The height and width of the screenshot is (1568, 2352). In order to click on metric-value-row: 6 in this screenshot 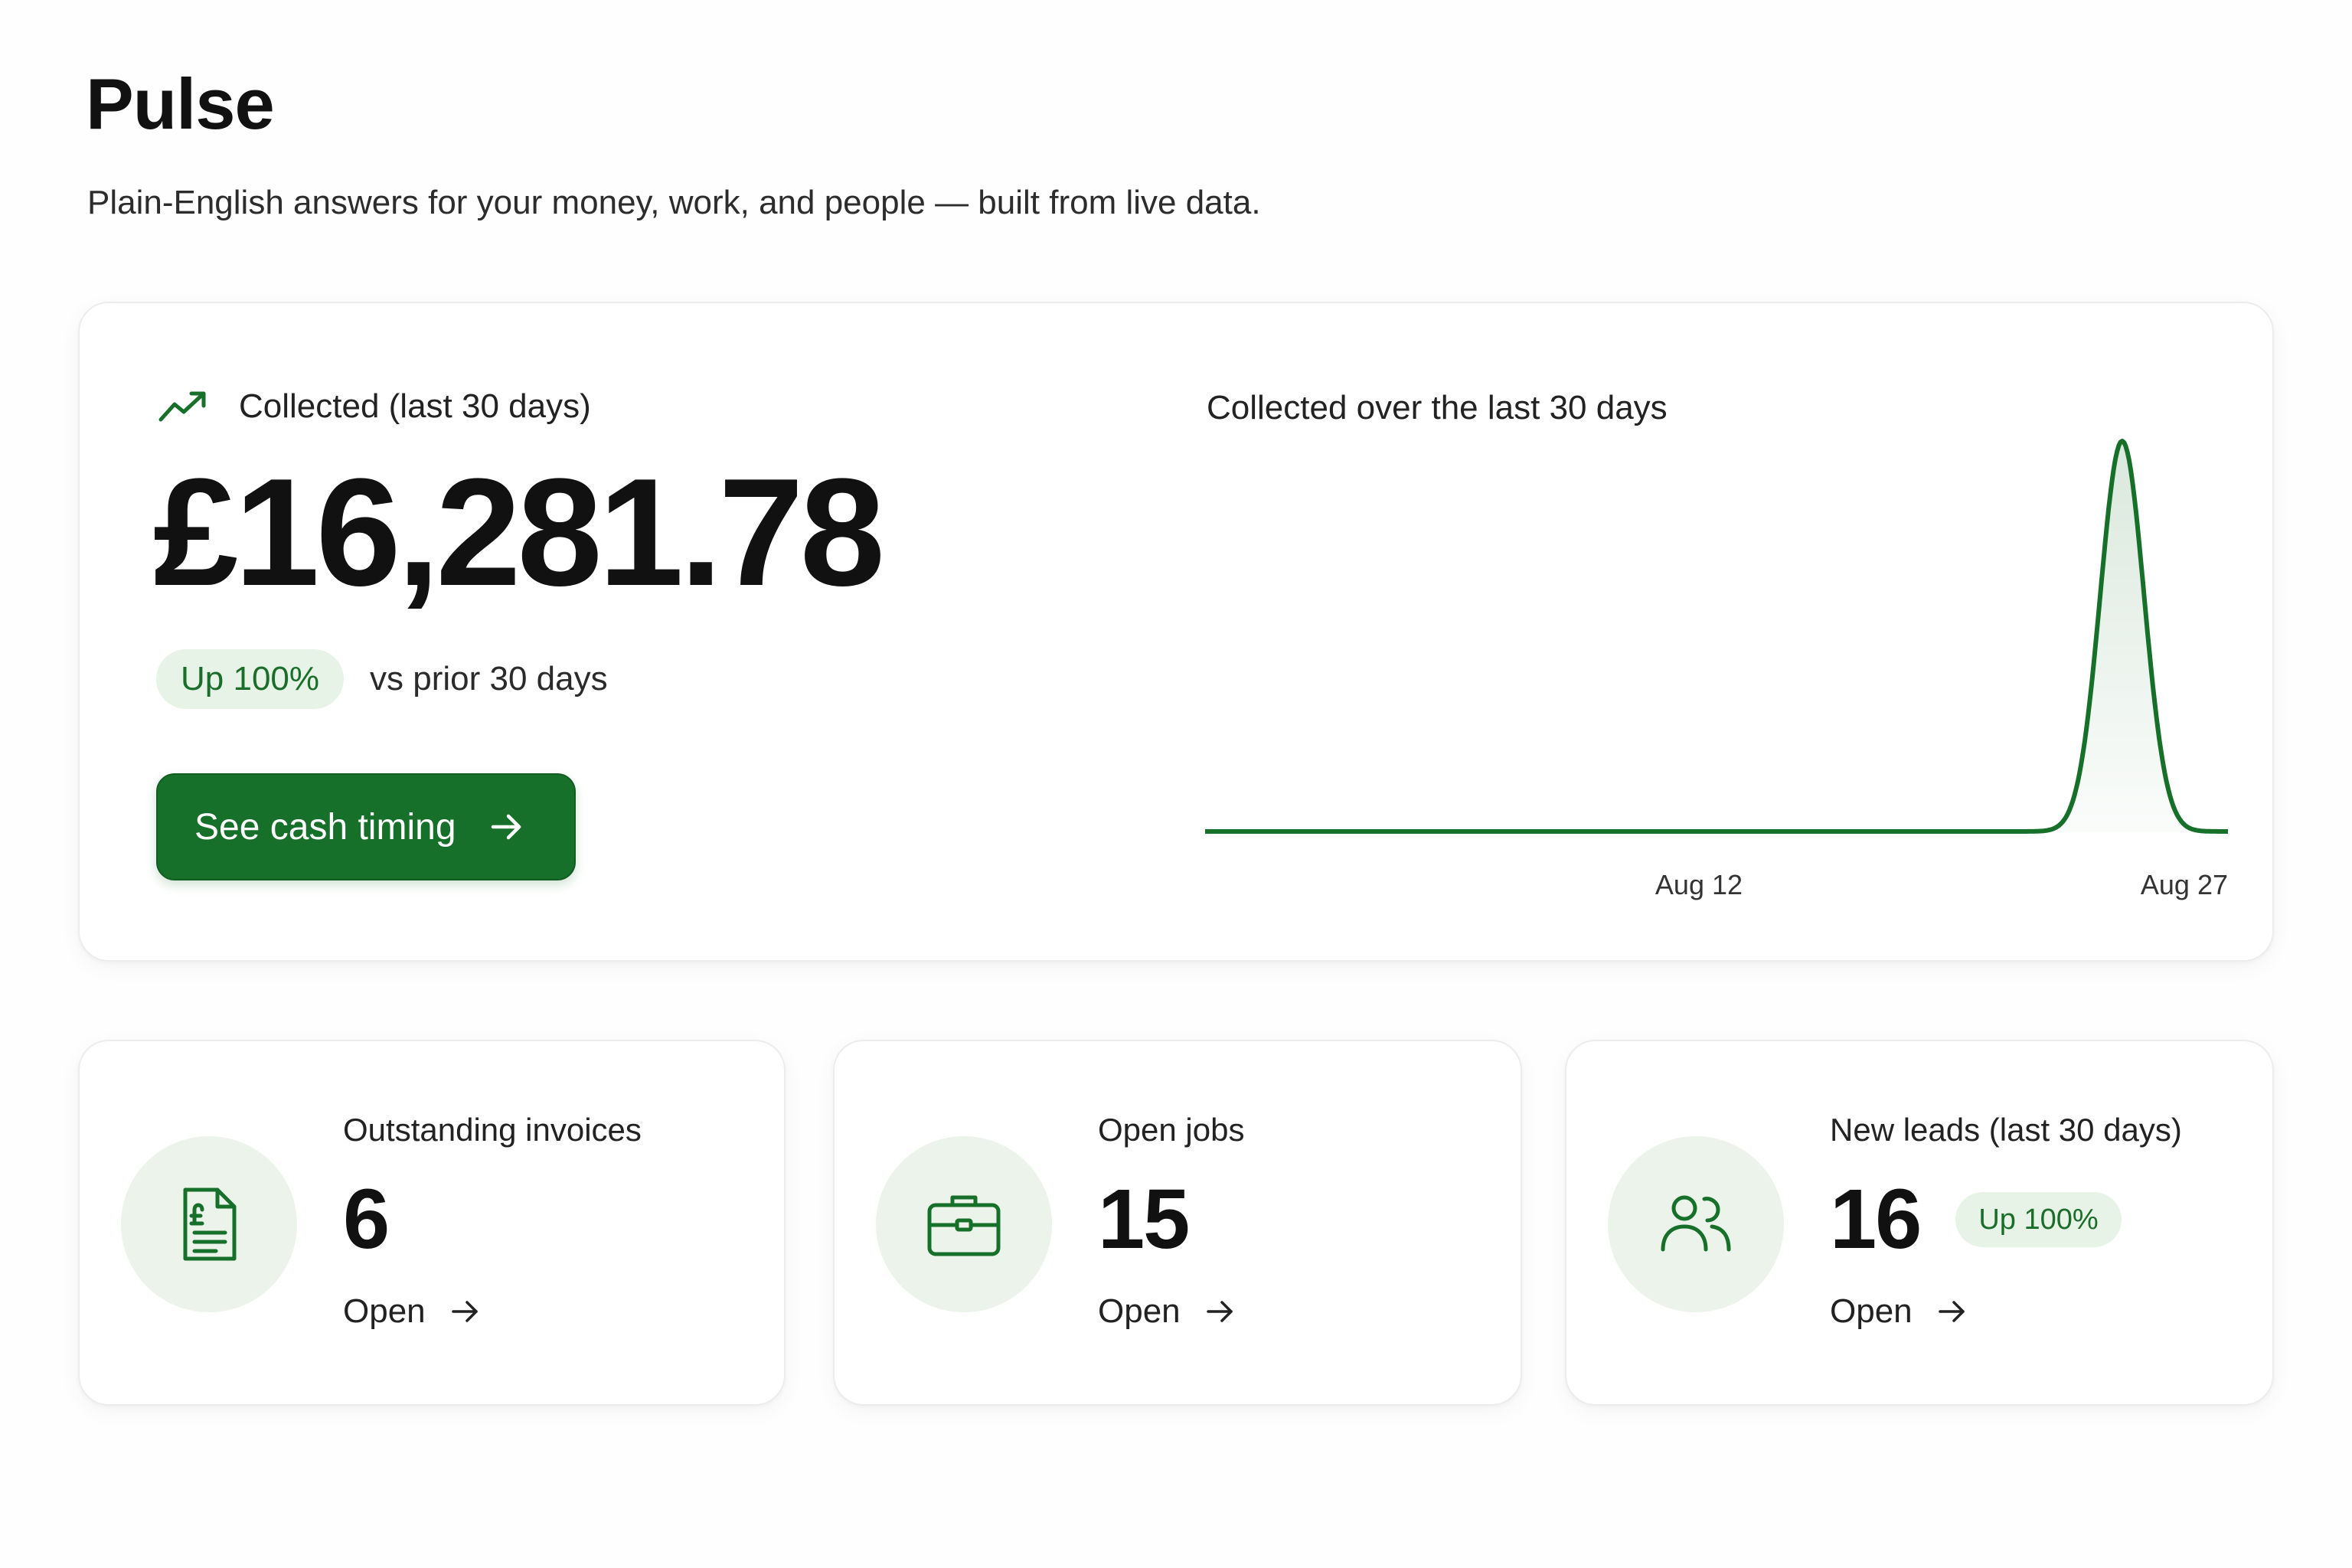, I will do `click(366, 1219)`.